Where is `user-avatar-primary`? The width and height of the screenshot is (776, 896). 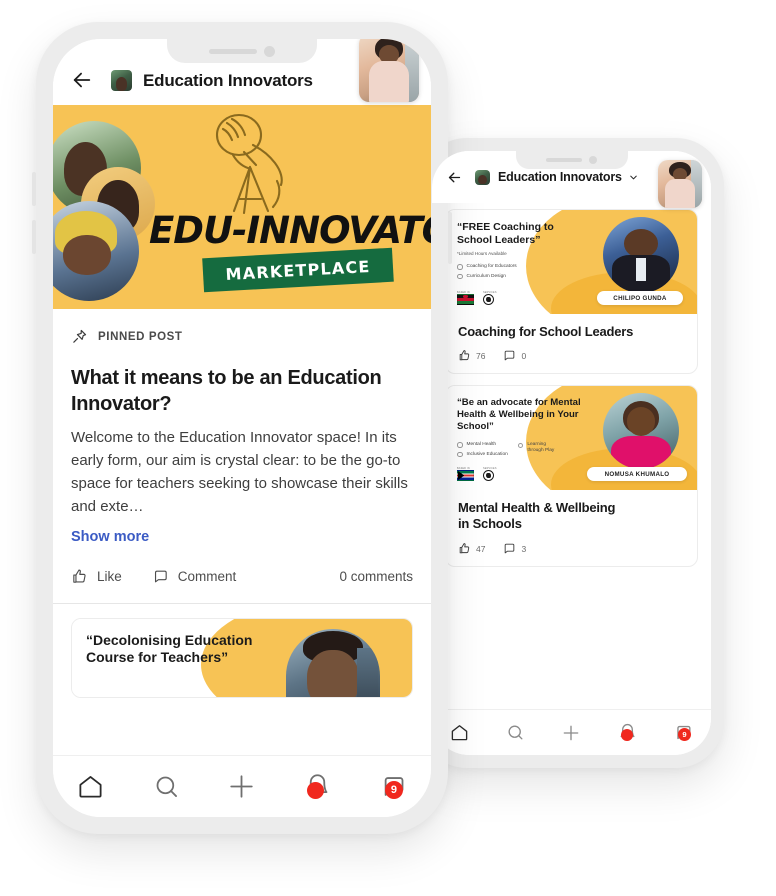 user-avatar-primary is located at coordinates (389, 70).